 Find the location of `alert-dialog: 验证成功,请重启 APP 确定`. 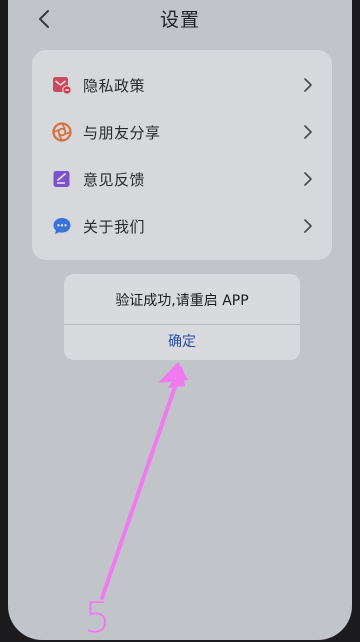

alert-dialog: 验证成功,请重启 APP 确定 is located at coordinates (182, 317).